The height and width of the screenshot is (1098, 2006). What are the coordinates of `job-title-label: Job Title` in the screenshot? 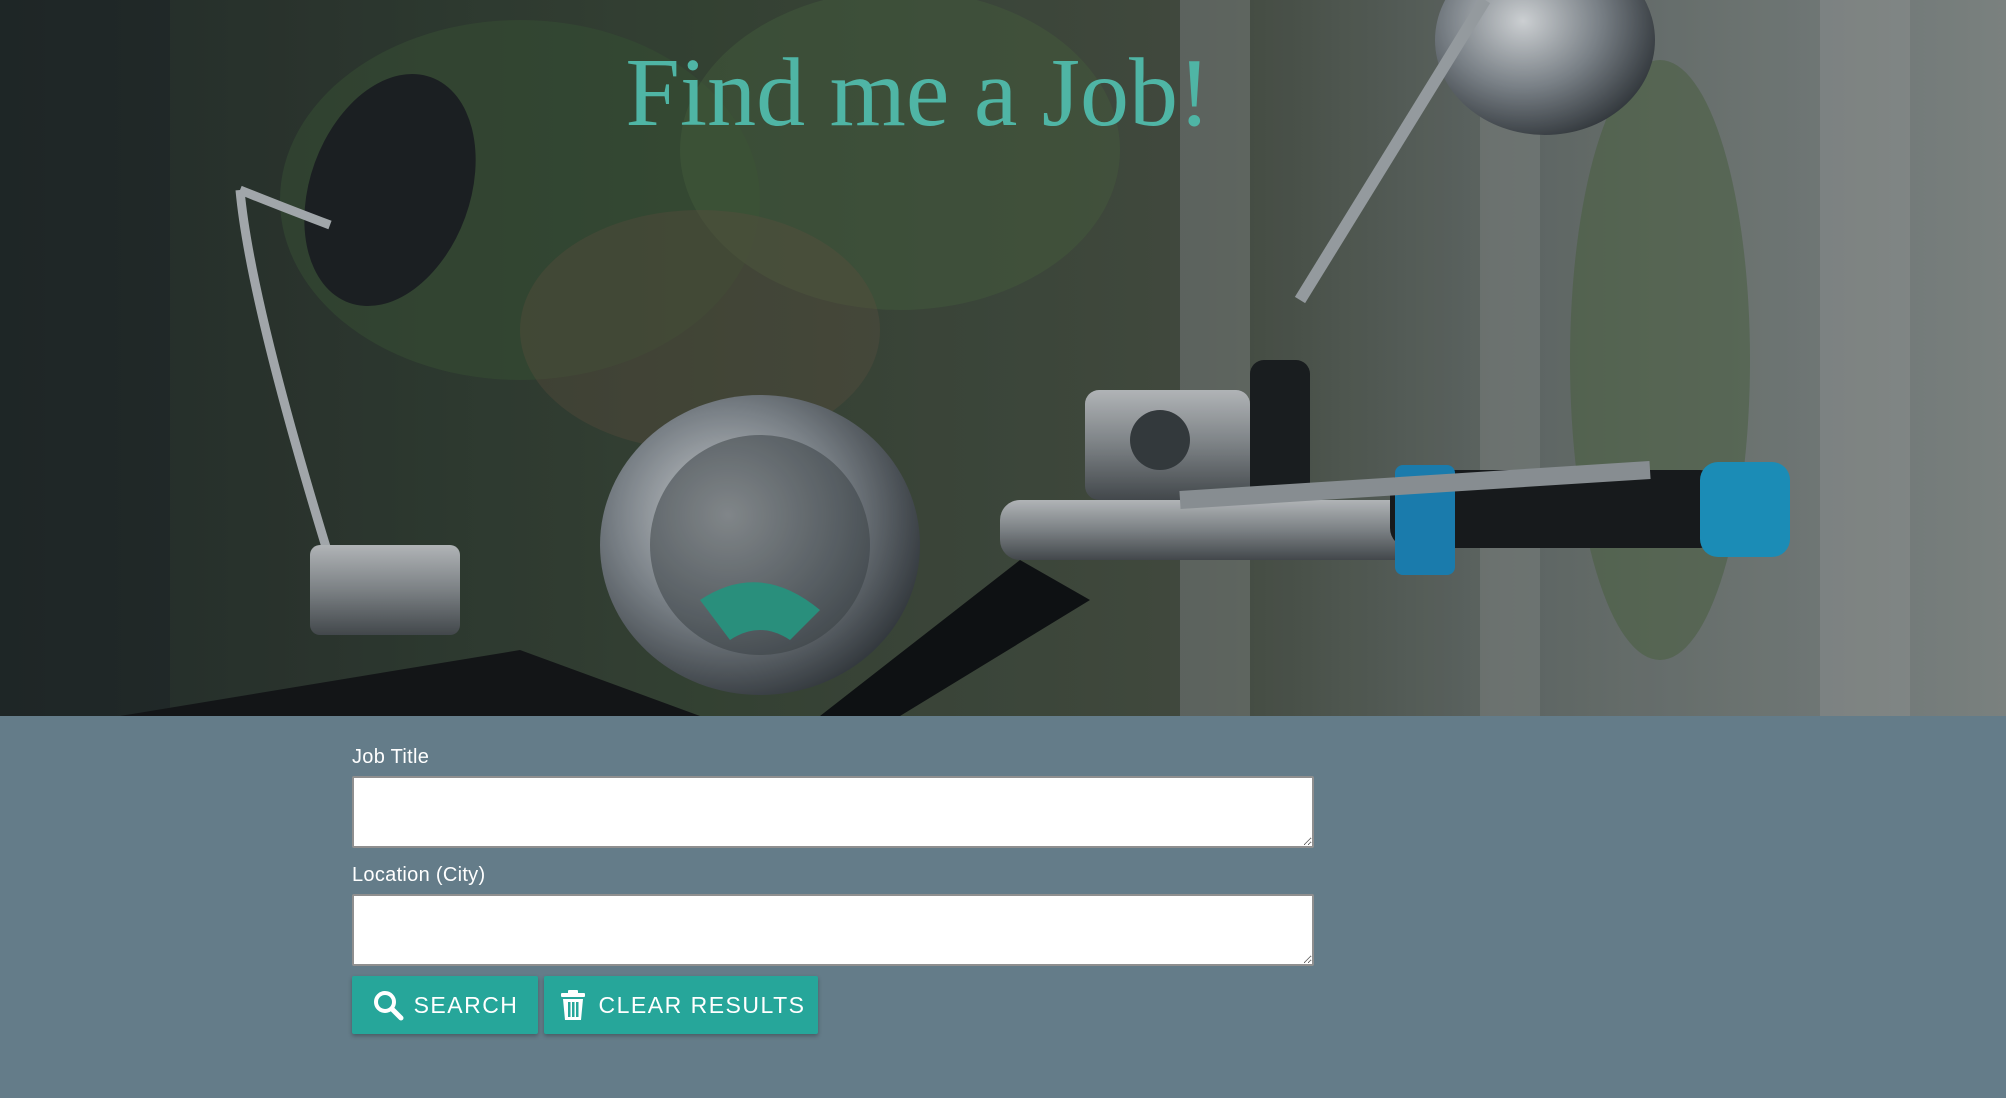 It's located at (391, 757).